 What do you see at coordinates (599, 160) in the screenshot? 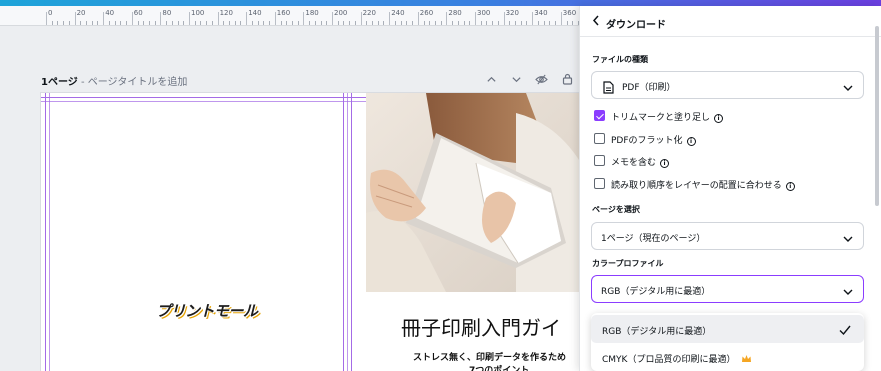
I see `include-notes-checkbox` at bounding box center [599, 160].